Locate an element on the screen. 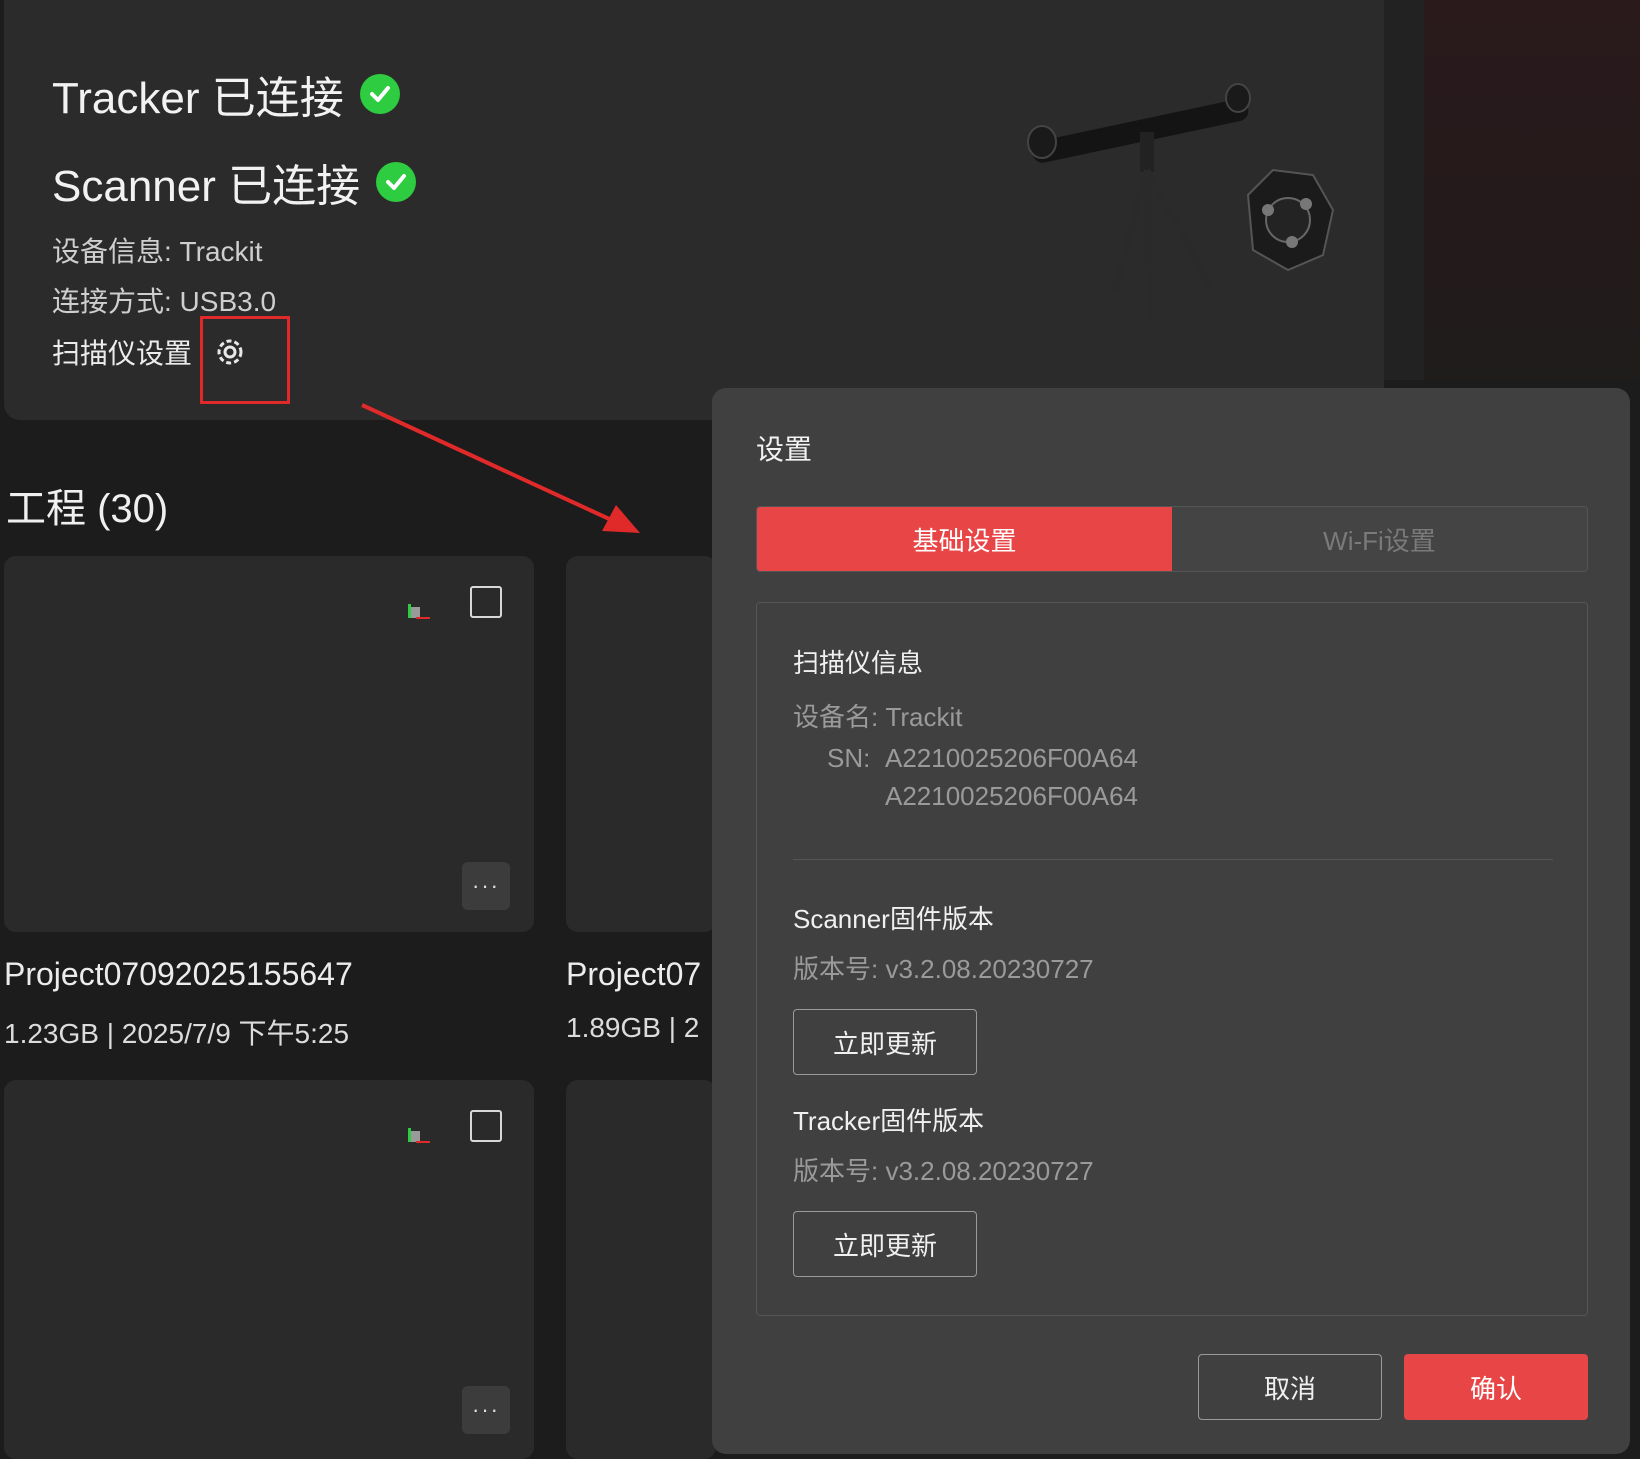 This screenshot has height=1459, width=1640. divider is located at coordinates (1173, 859).